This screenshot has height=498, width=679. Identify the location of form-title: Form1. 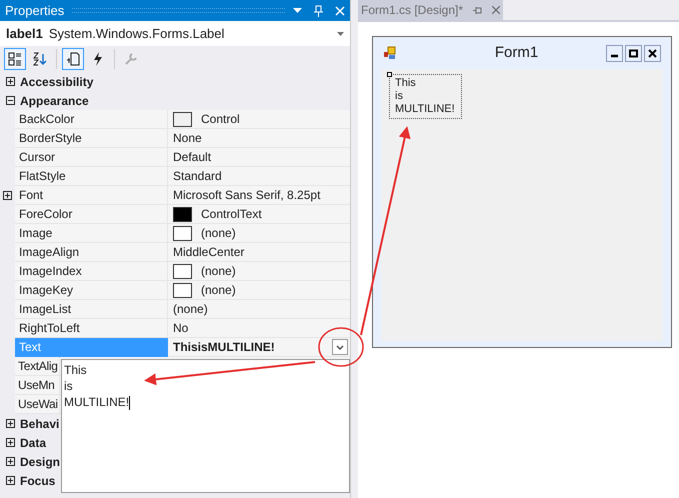
(517, 52).